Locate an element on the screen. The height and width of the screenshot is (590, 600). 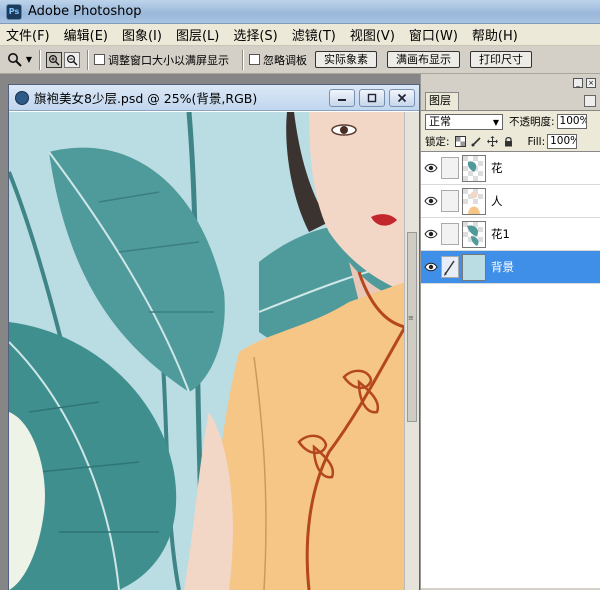
window-controls is located at coordinates (370, 98).